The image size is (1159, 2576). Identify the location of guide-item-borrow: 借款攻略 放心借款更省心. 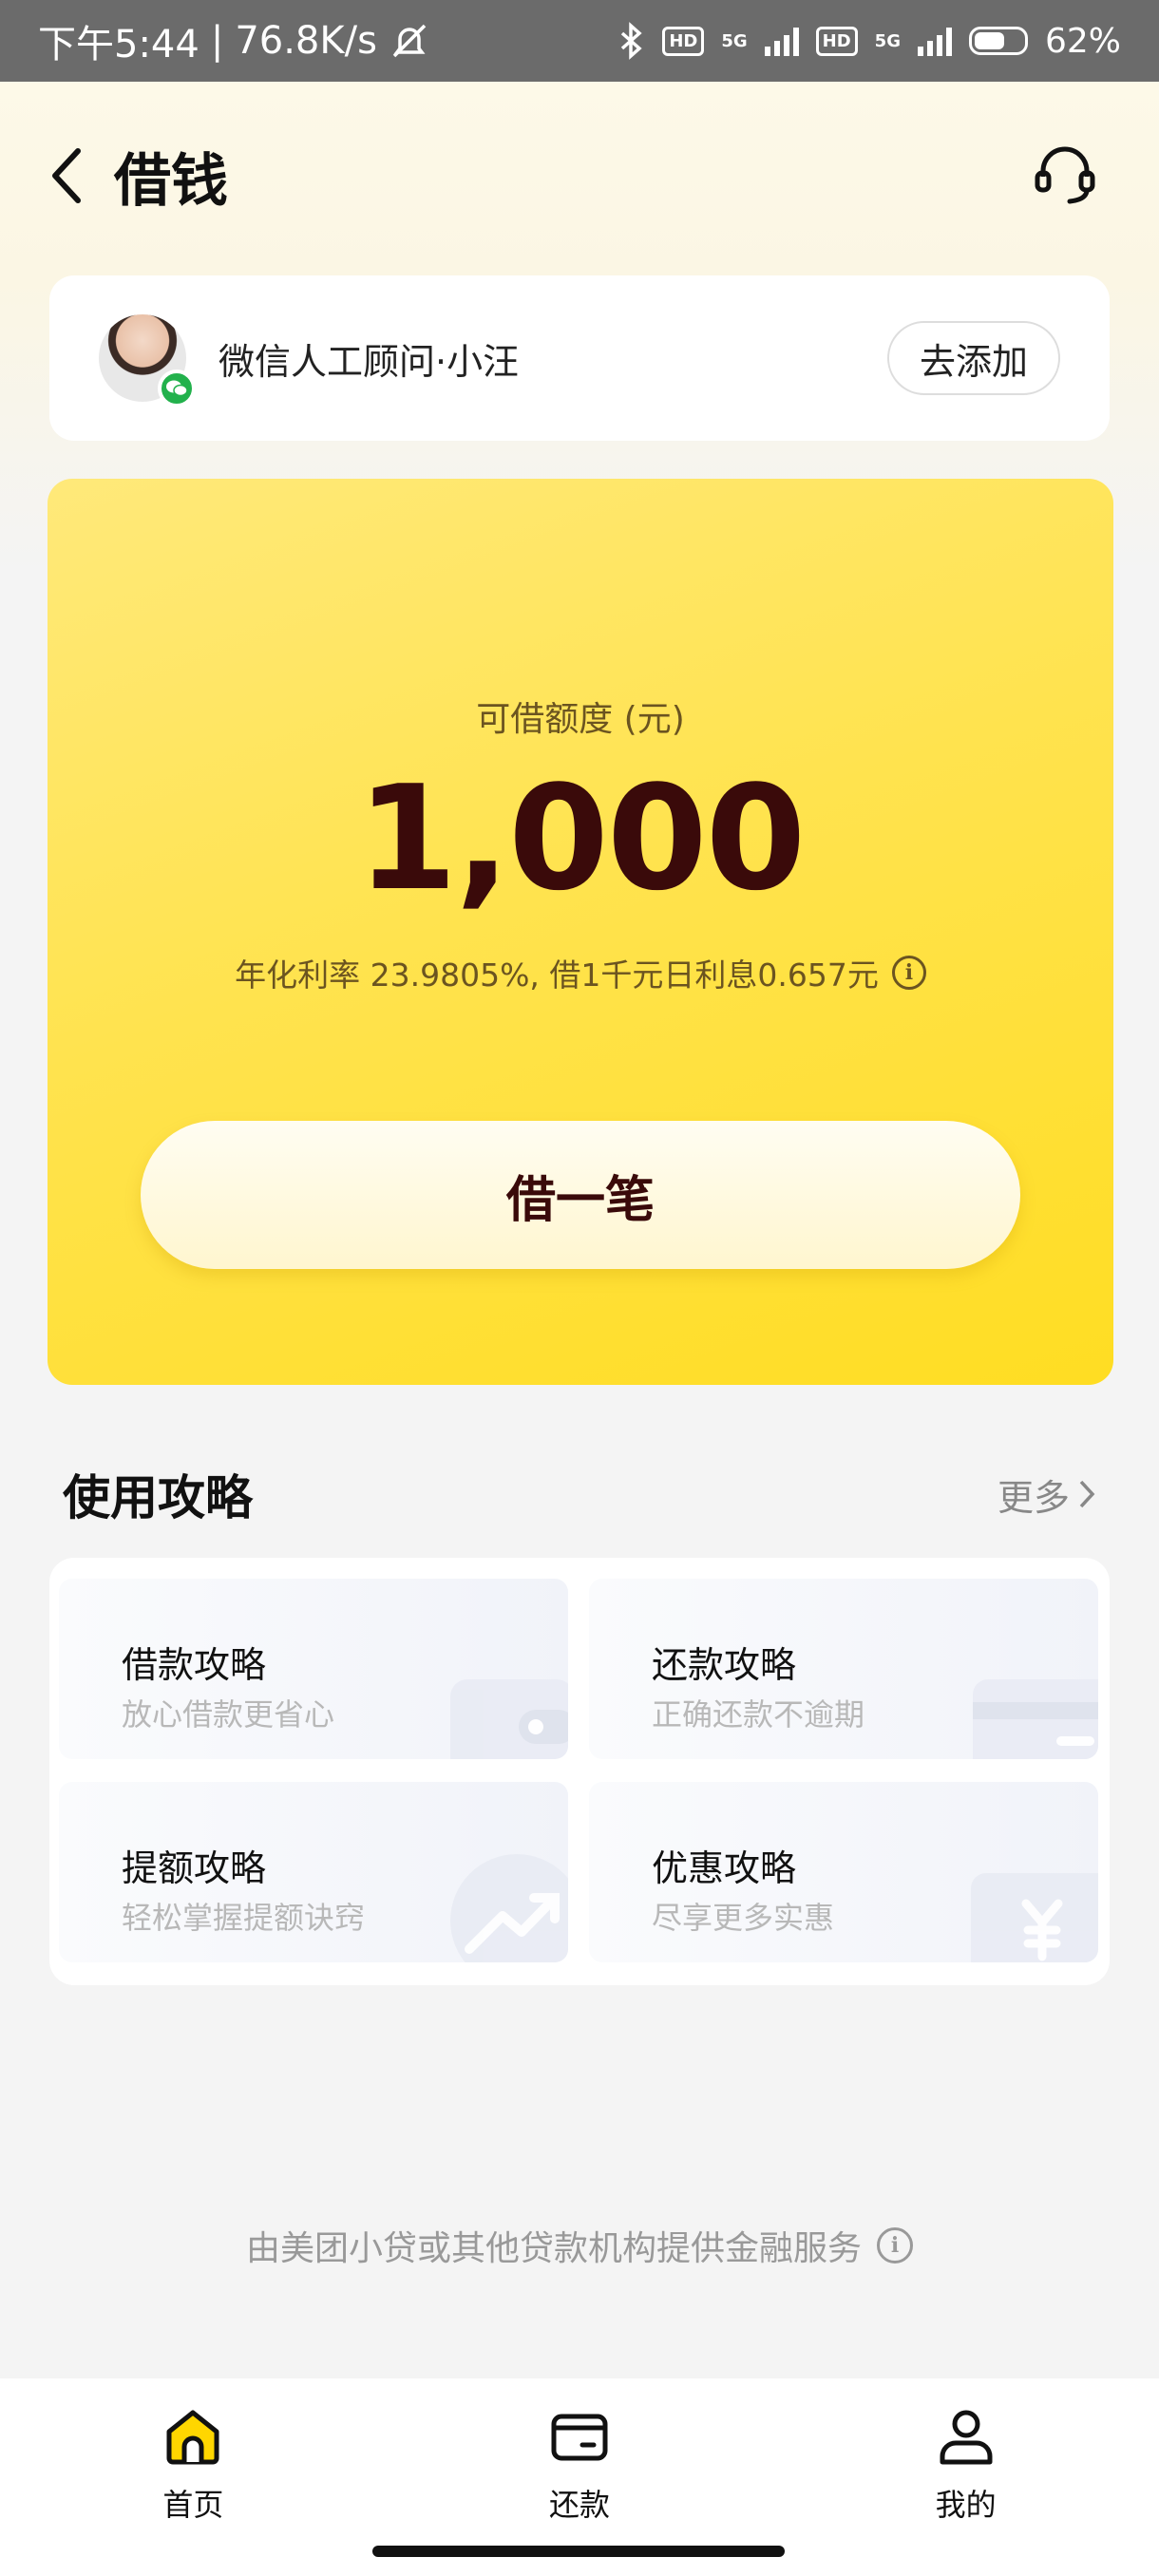
(313, 1669).